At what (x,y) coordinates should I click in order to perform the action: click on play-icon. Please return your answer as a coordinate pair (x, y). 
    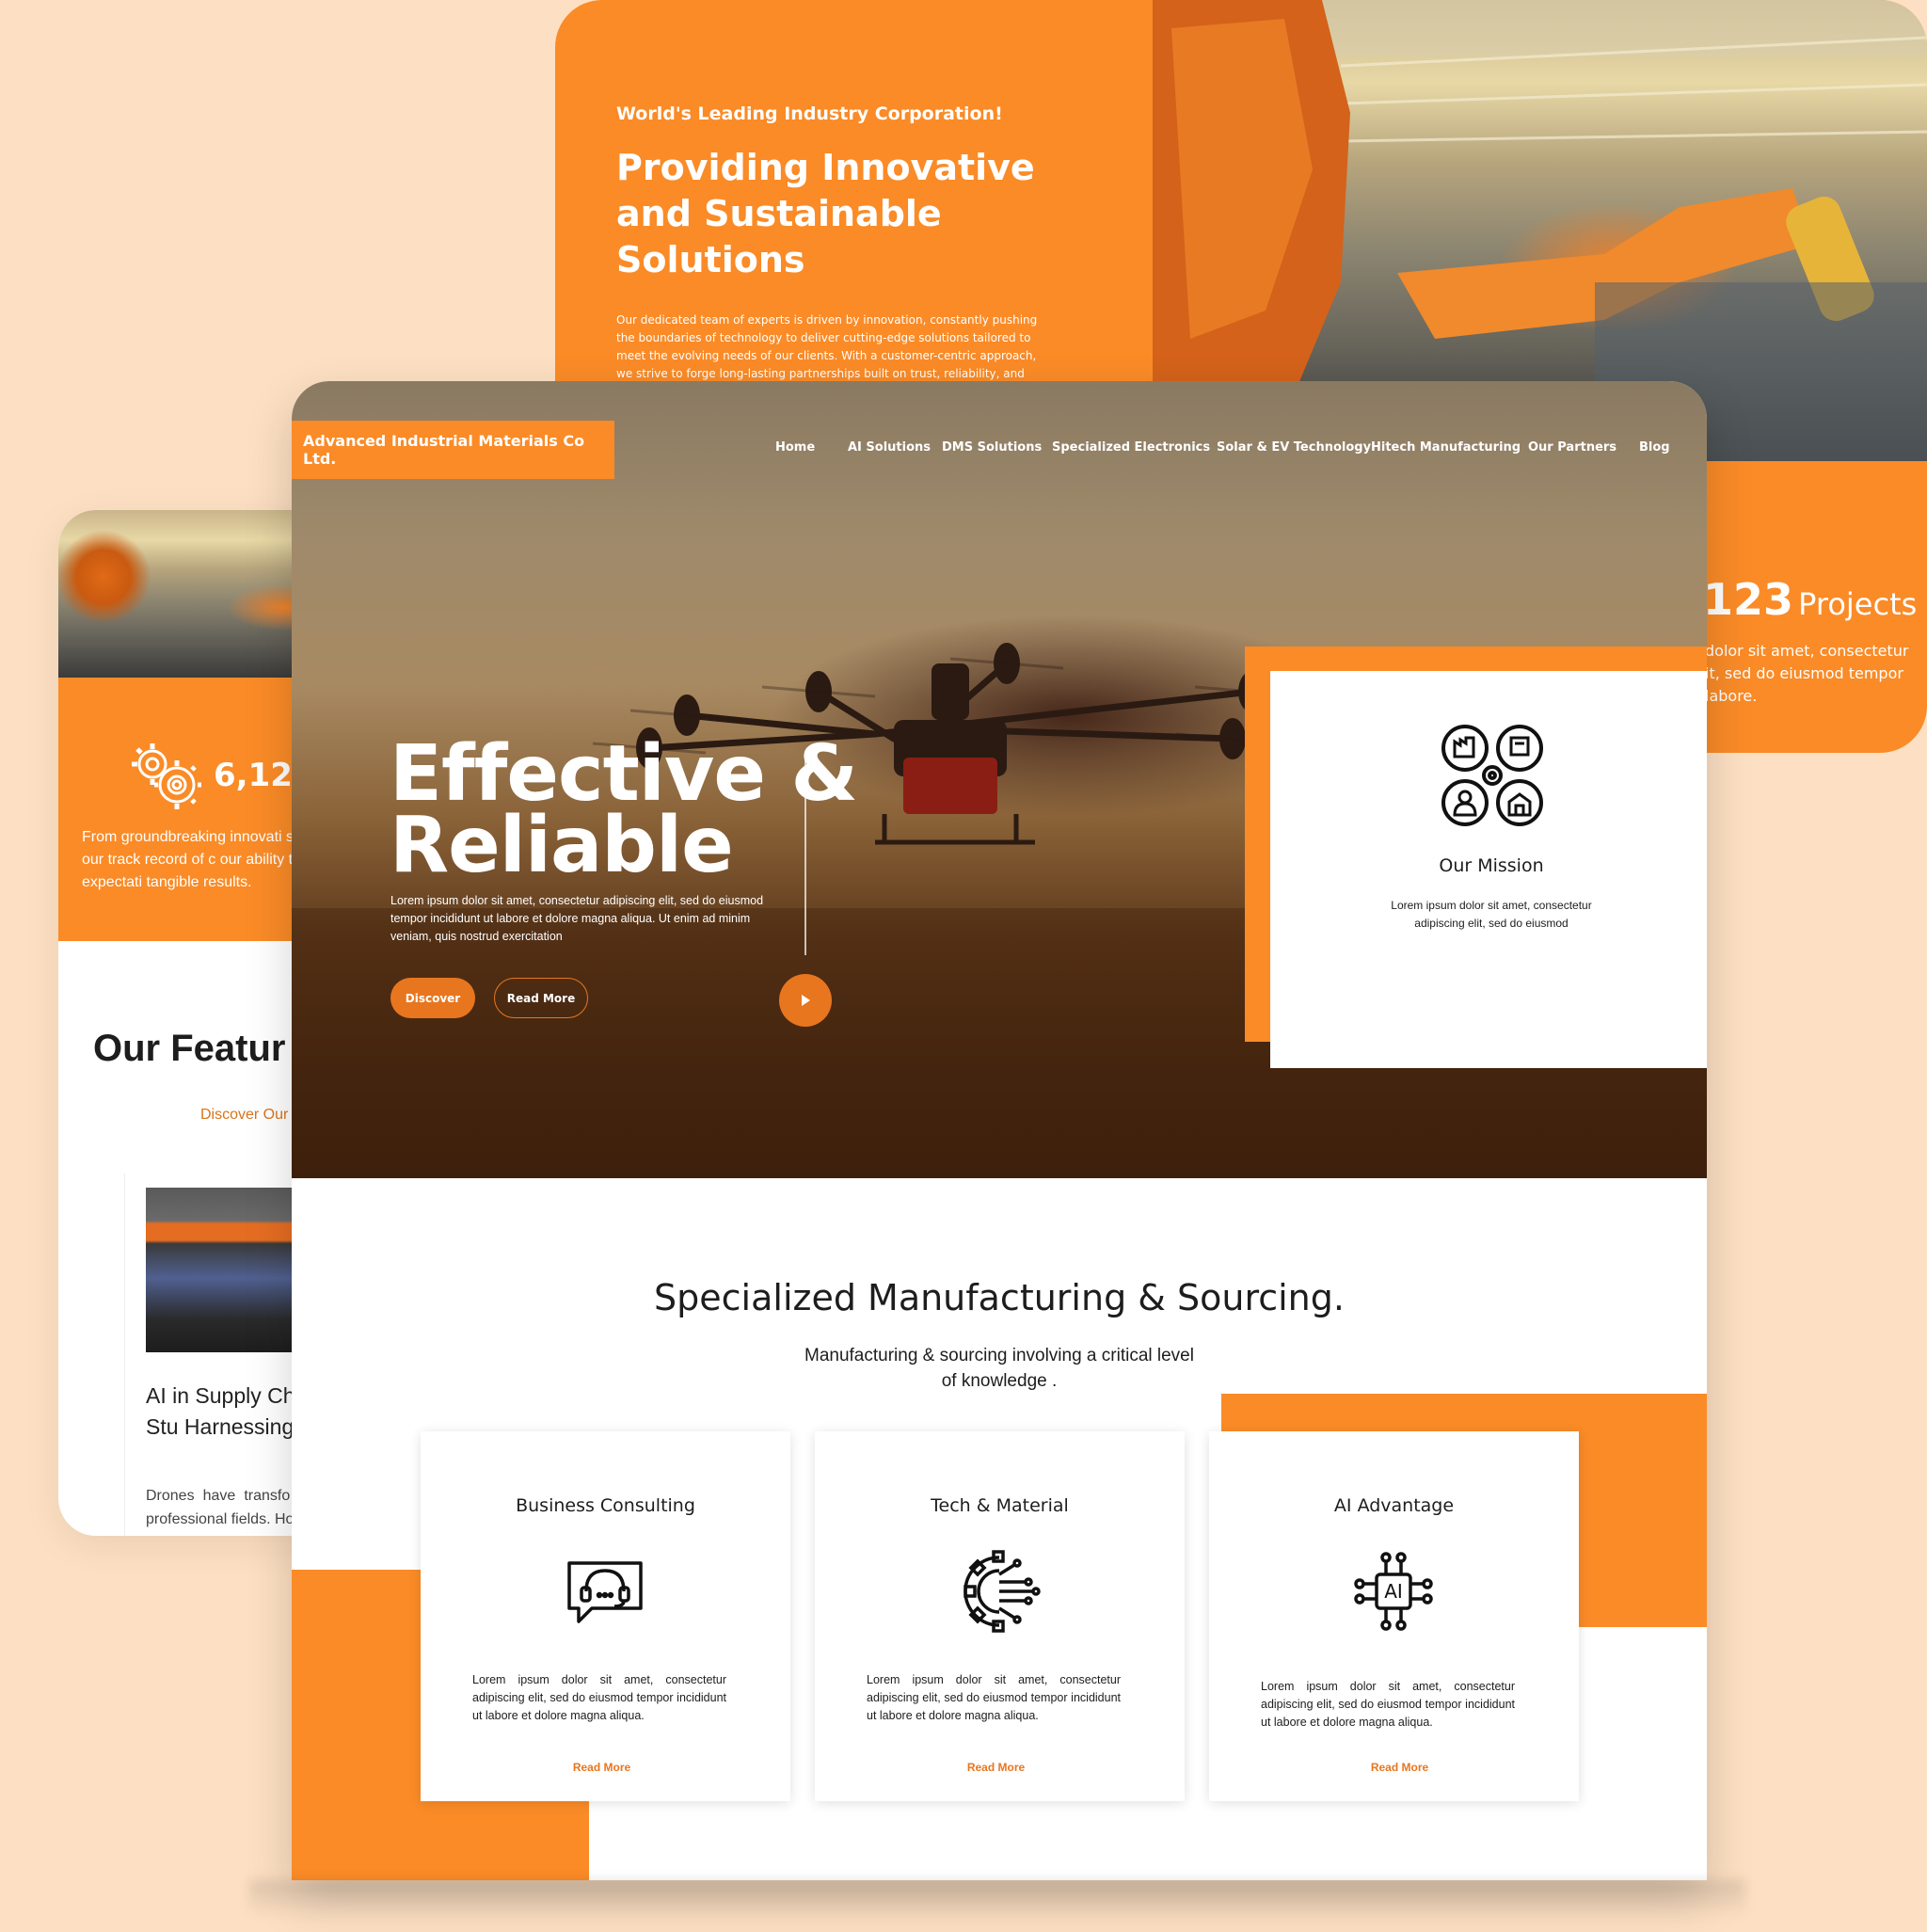
    Looking at the image, I should click on (806, 1000).